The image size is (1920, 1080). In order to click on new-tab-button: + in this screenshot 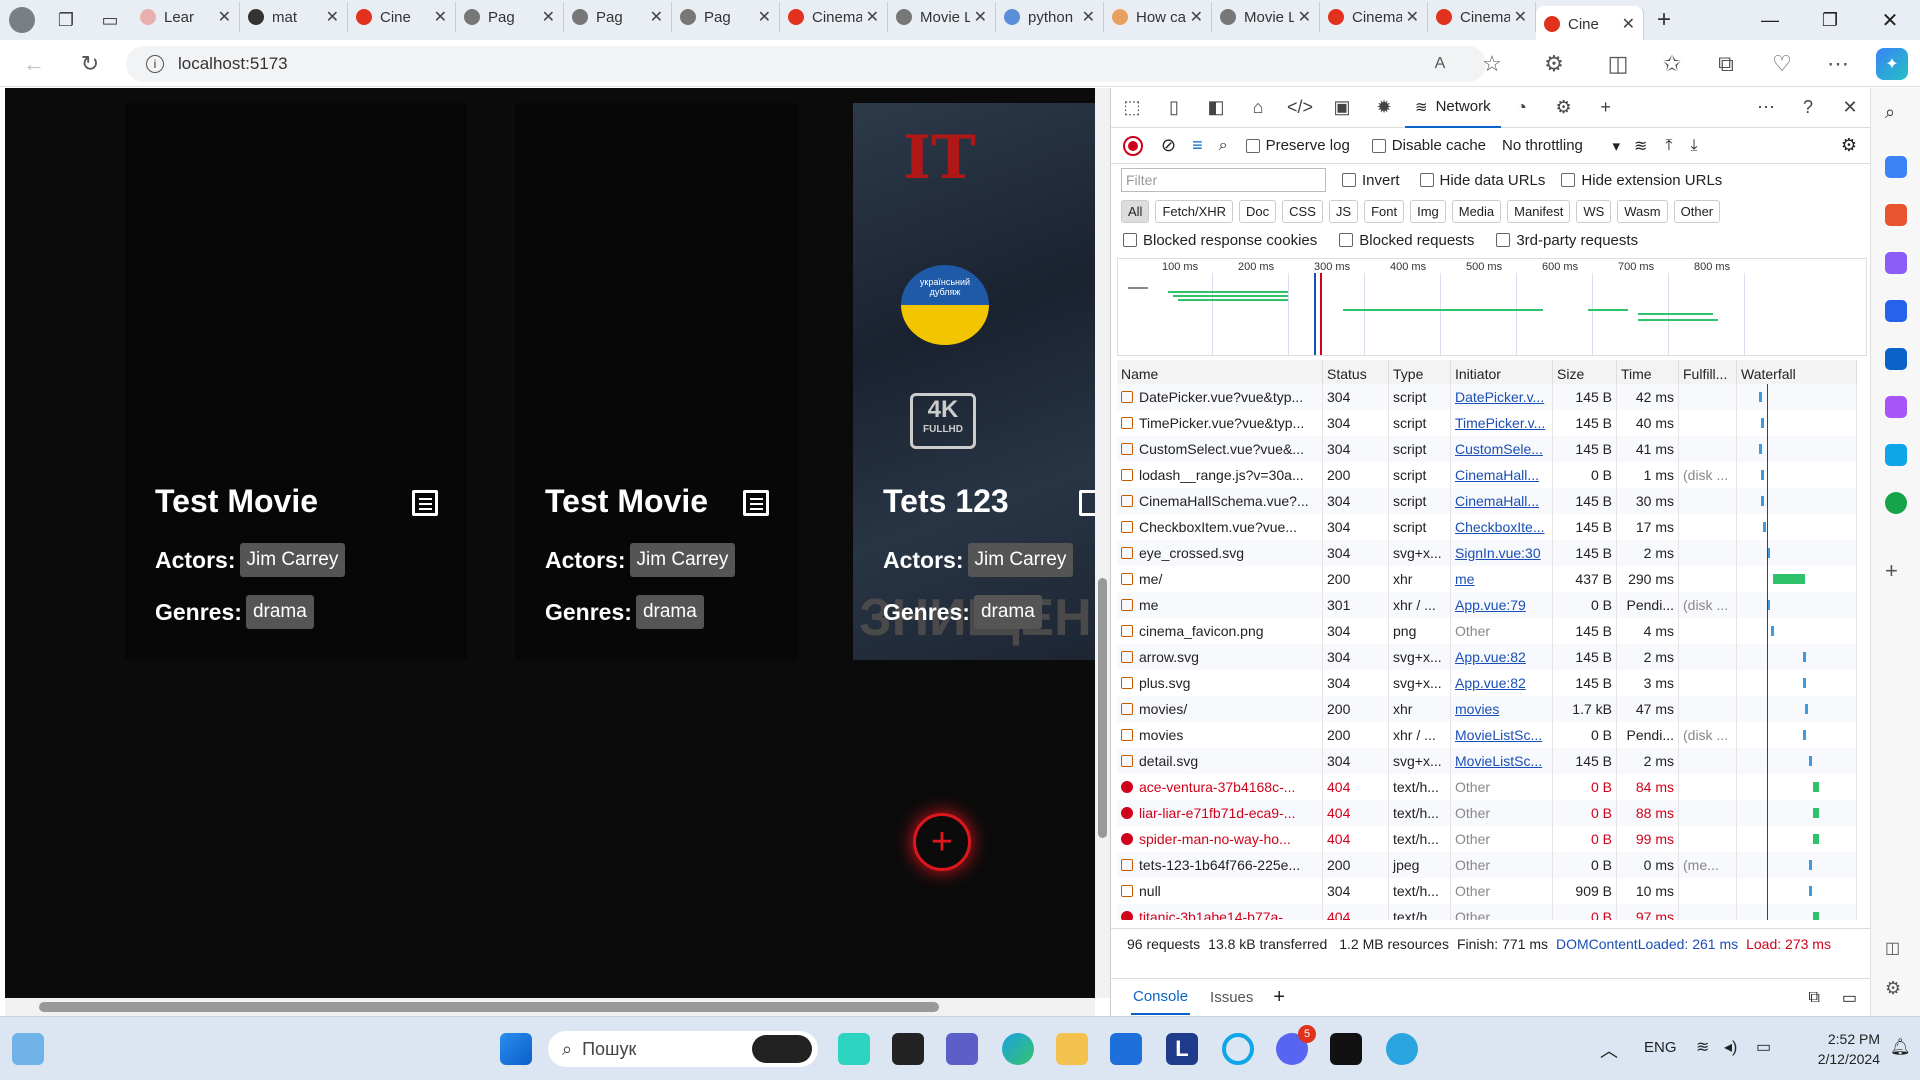, I will do `click(1664, 20)`.